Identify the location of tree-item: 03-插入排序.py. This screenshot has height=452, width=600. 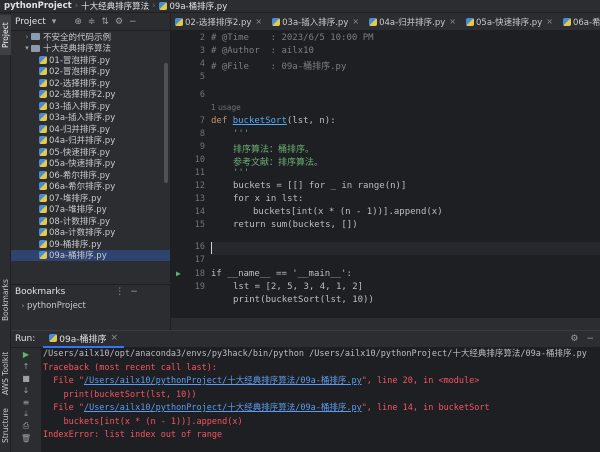
(90, 106).